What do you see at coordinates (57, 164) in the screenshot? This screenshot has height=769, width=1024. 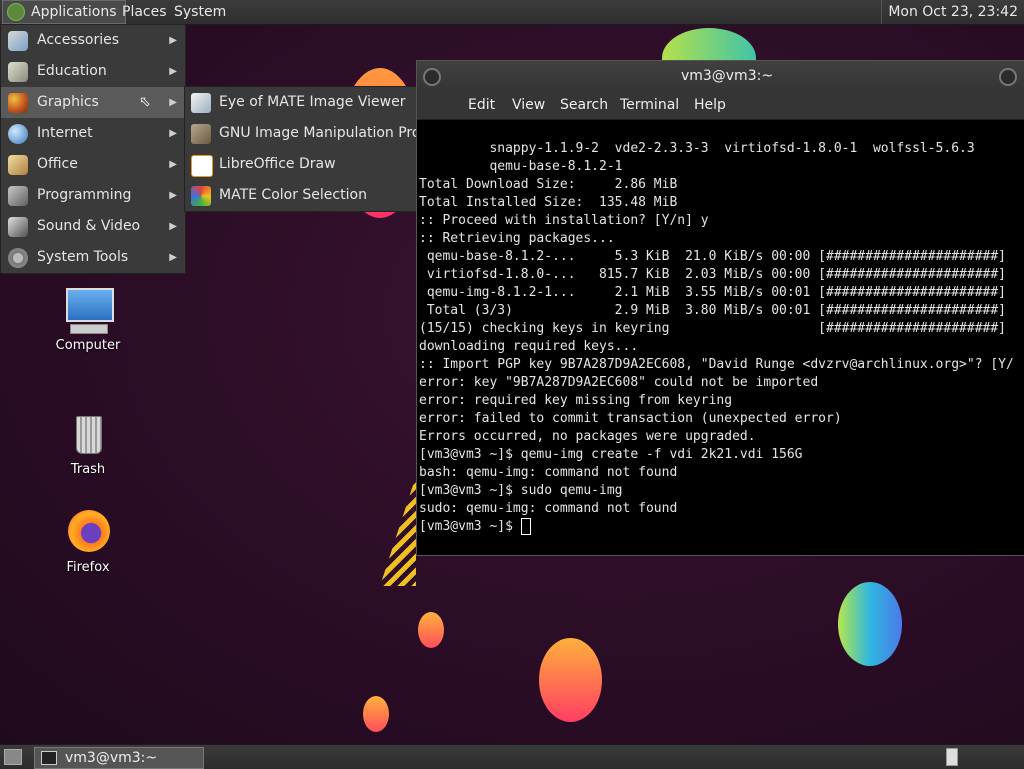 I see `menu-item-label: Office` at bounding box center [57, 164].